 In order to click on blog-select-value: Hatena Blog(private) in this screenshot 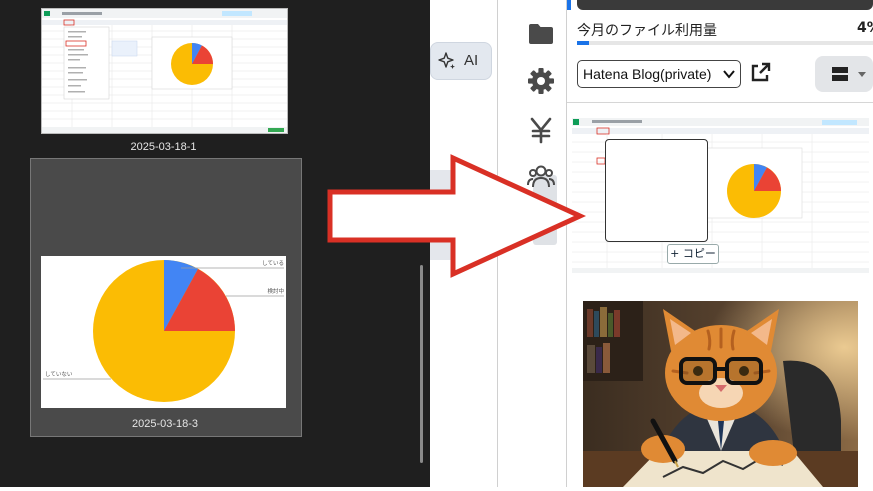, I will do `click(647, 74)`.